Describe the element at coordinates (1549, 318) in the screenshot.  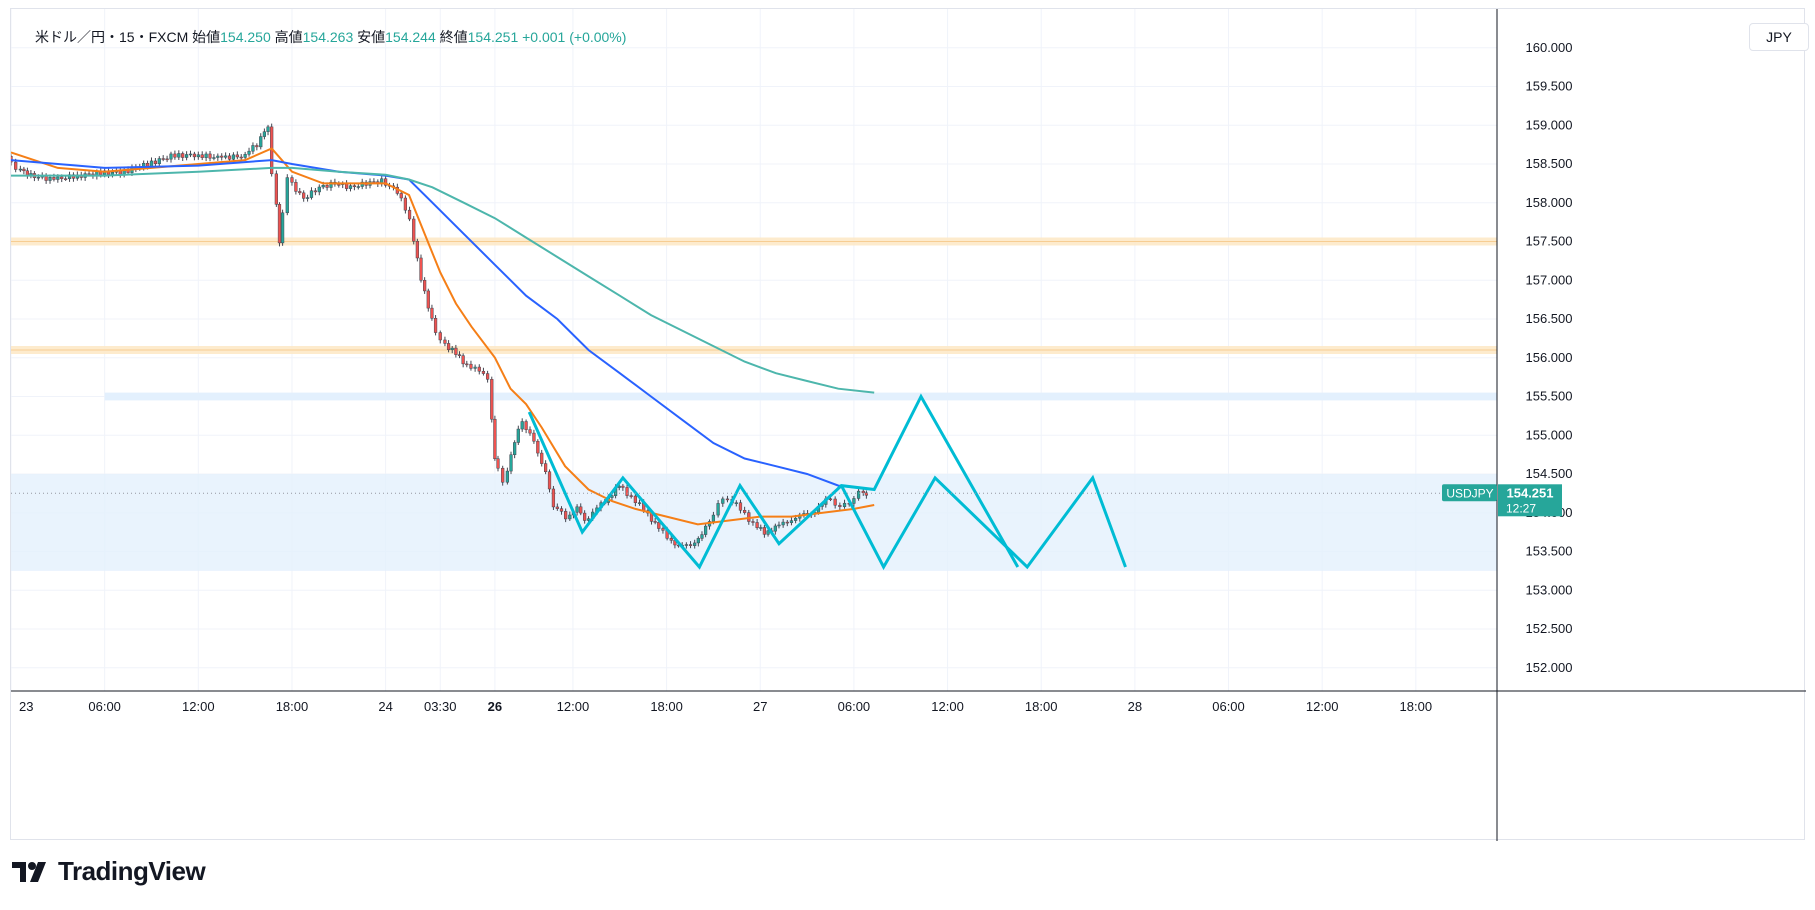
I see `price-tick-label: 156.500` at that location.